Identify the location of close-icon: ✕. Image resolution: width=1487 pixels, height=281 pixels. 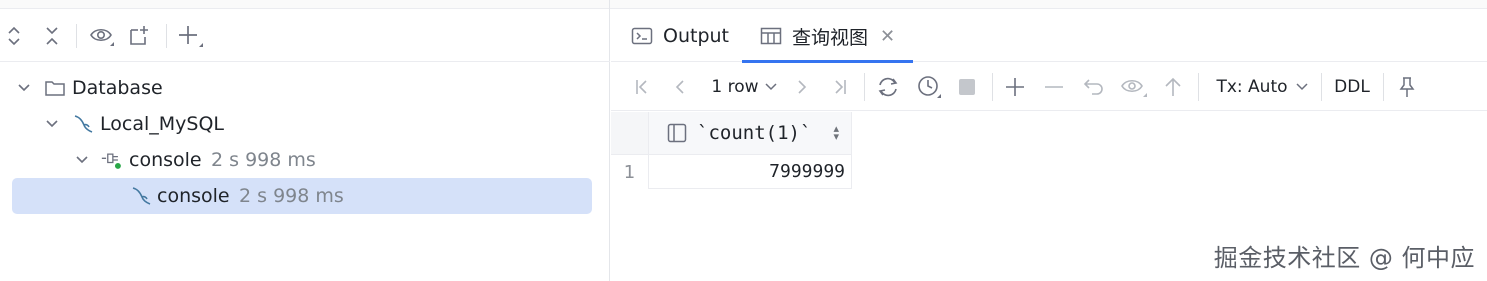
(887, 36).